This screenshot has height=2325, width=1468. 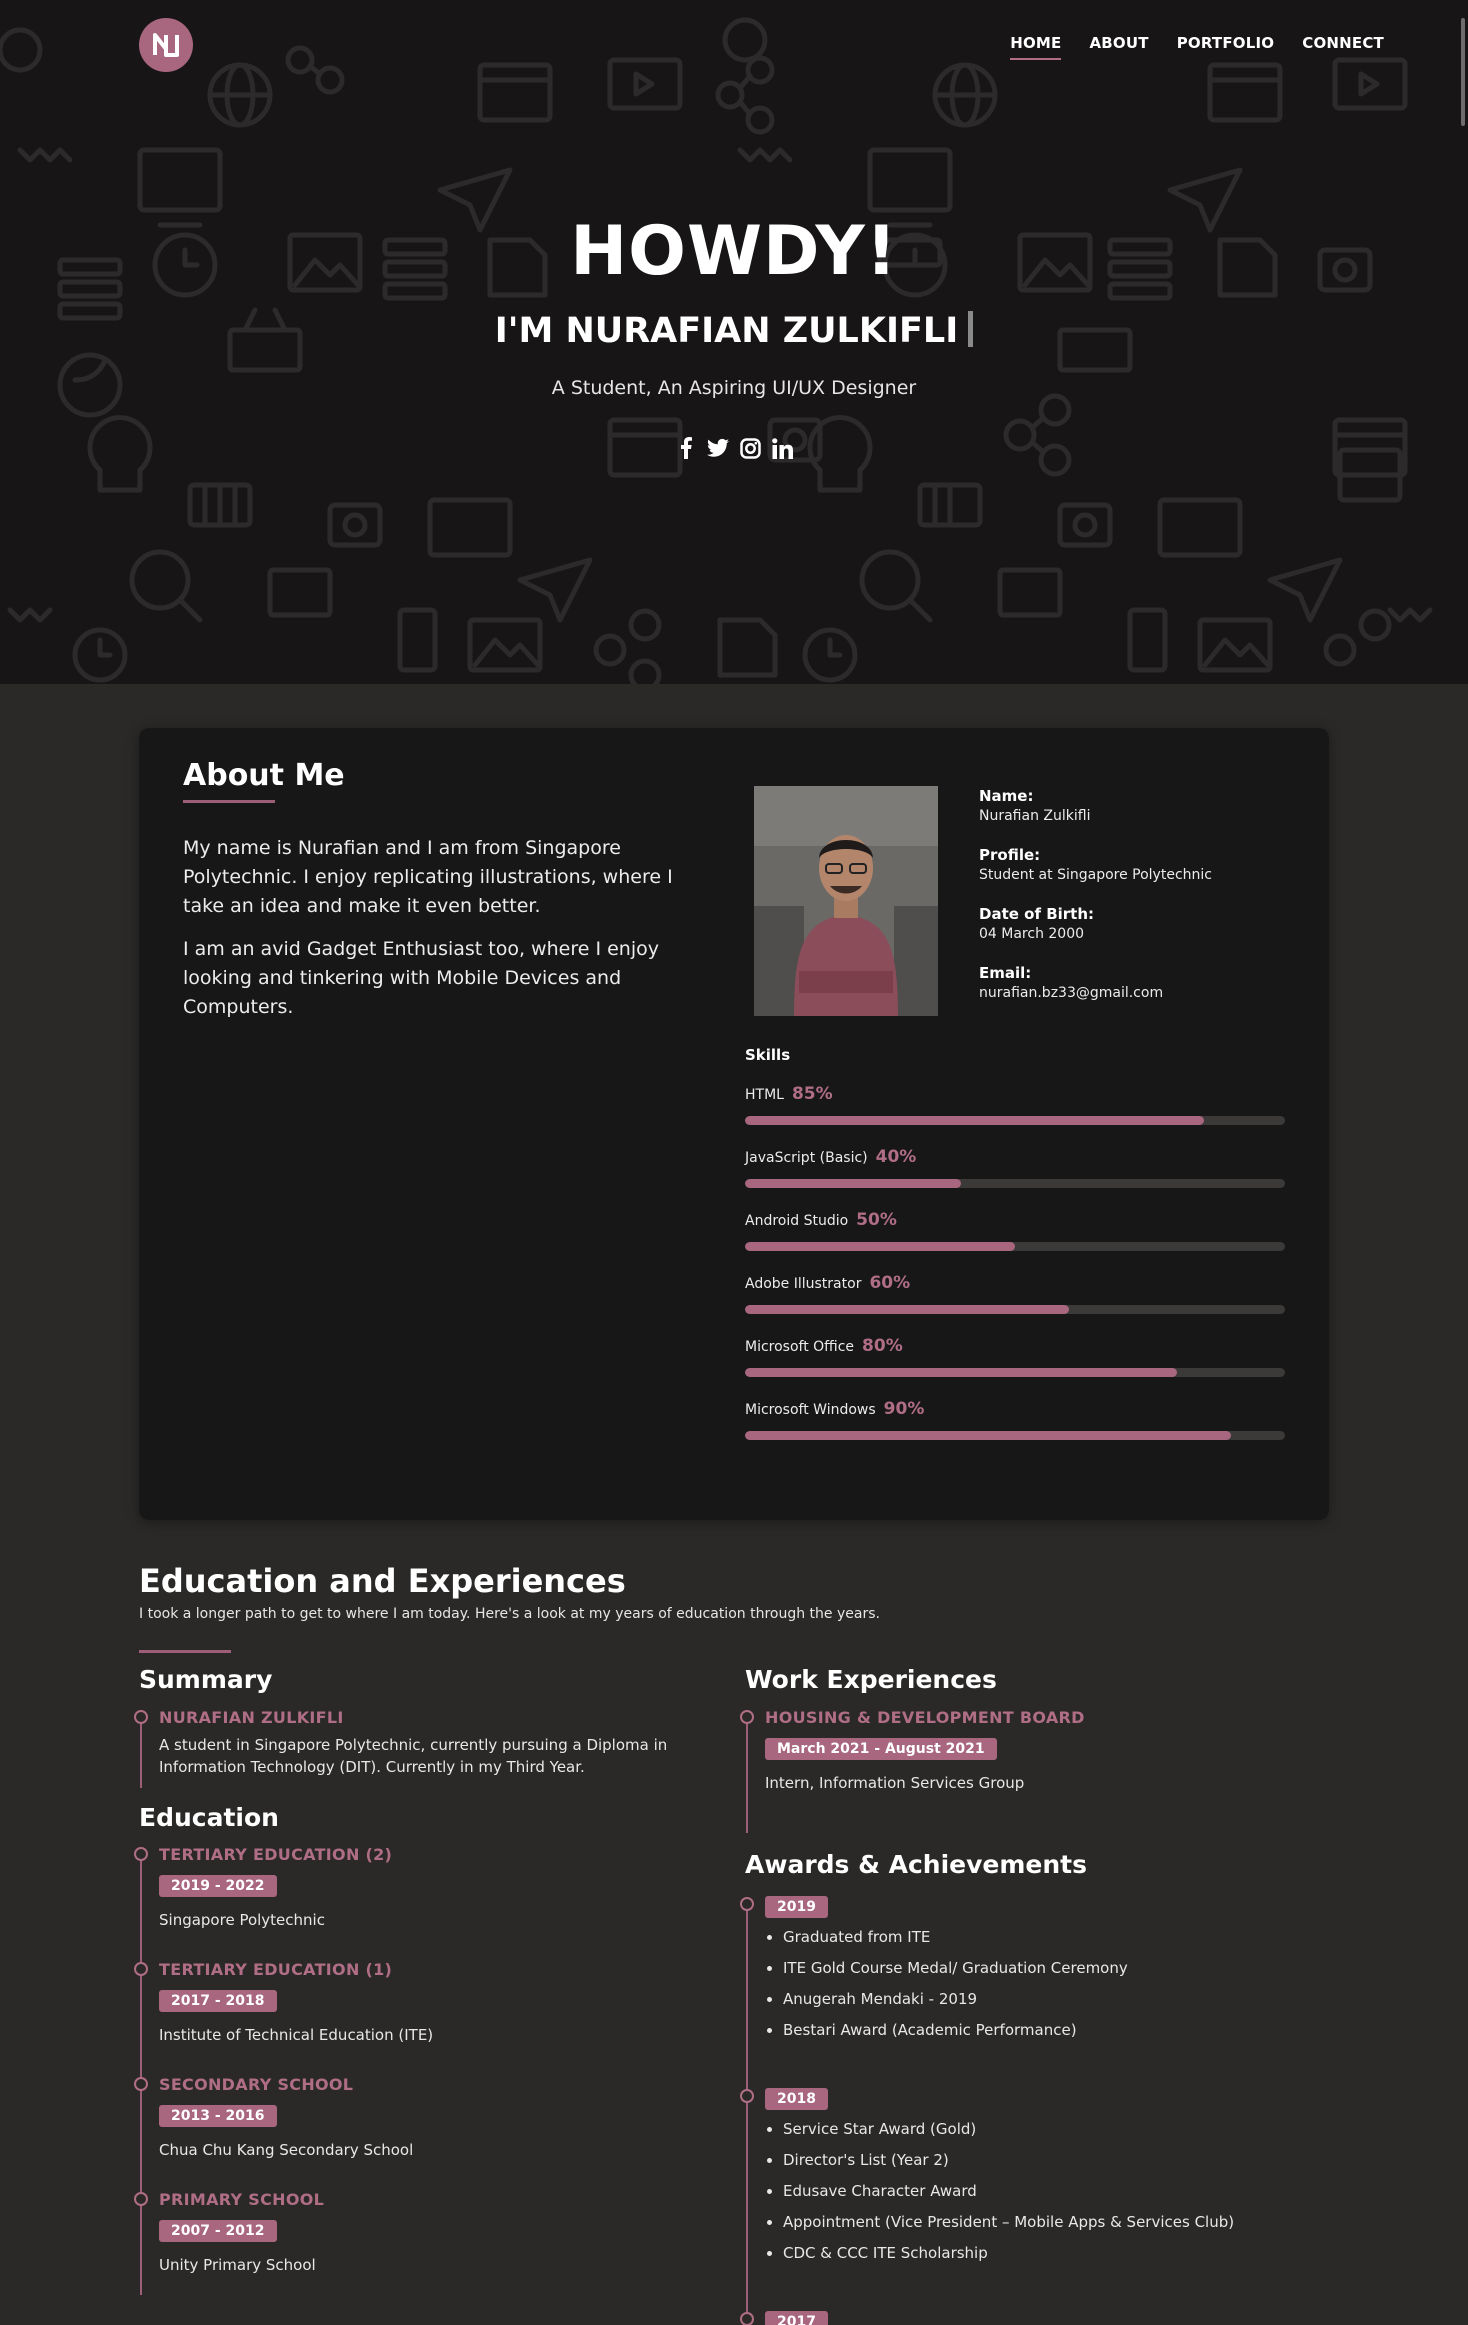 What do you see at coordinates (750, 448) in the screenshot?
I see `instagram-icon` at bounding box center [750, 448].